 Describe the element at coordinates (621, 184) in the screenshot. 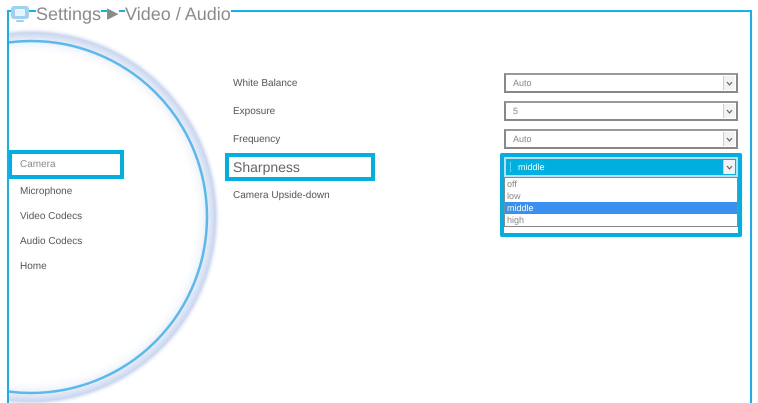

I see `dropdown-option: off` at that location.